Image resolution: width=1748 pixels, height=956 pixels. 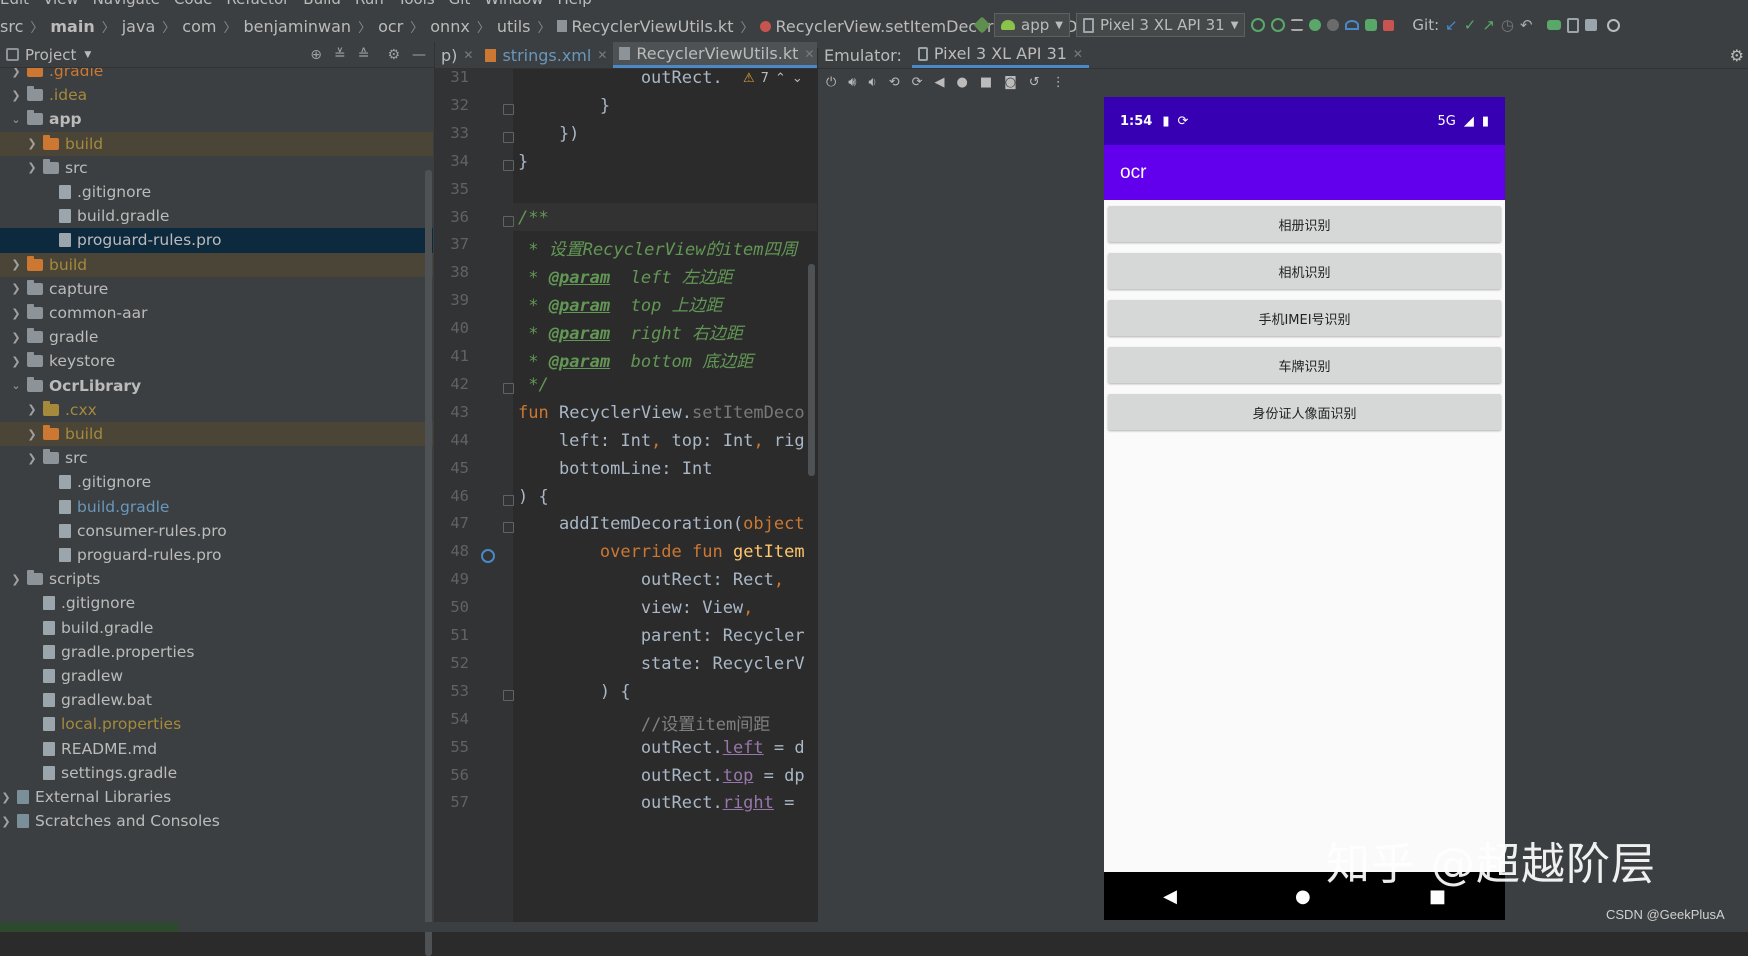 I want to click on app-button: 相册识别, so click(x=1304, y=224).